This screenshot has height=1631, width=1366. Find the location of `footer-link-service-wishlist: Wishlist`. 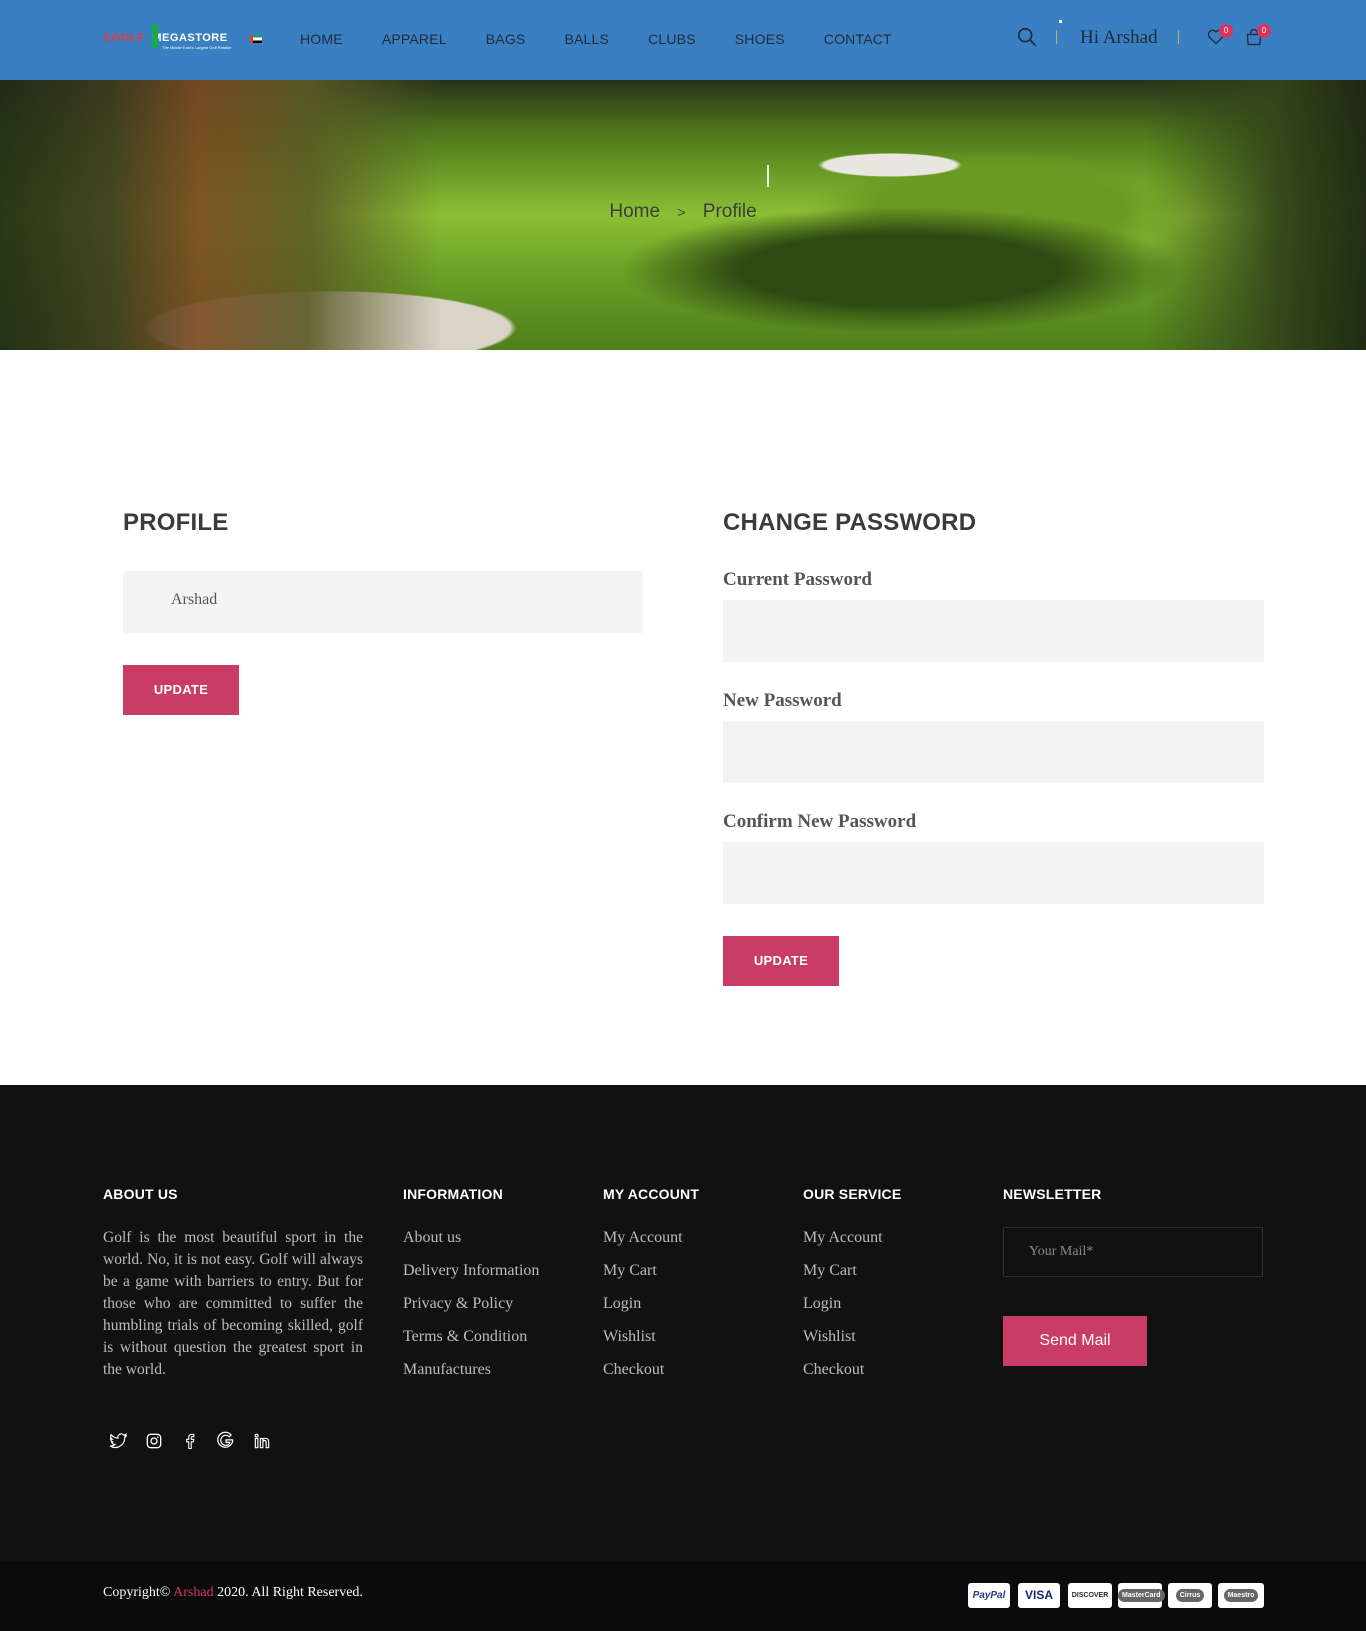

footer-link-service-wishlist: Wishlist is located at coordinates (843, 1342).